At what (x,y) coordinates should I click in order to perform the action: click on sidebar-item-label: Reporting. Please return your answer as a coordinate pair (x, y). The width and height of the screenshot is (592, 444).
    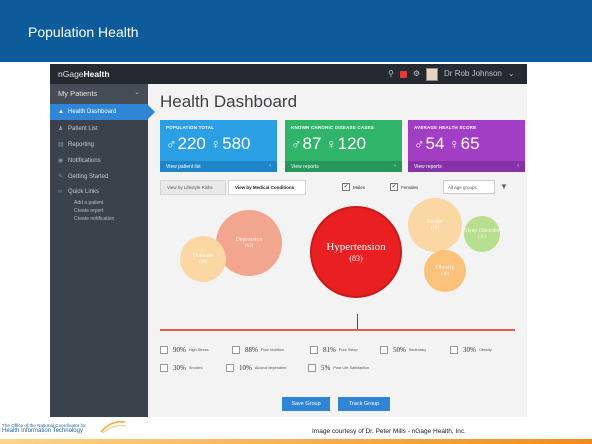
    Looking at the image, I should click on (81, 145).